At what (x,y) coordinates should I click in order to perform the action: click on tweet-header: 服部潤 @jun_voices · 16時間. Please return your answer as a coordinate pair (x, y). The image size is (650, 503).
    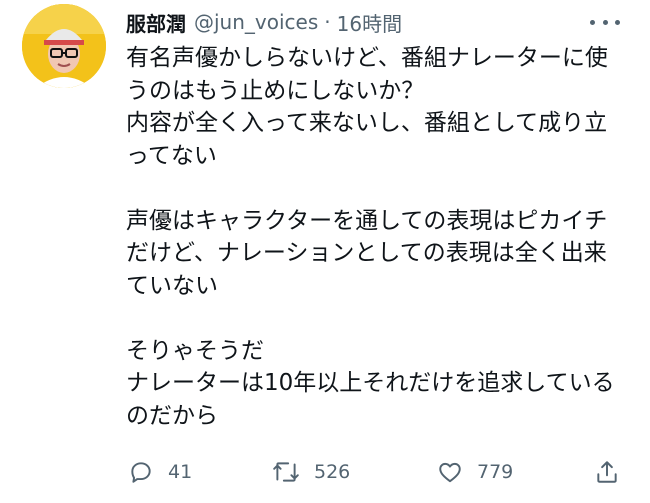
    Looking at the image, I should click on (264, 22).